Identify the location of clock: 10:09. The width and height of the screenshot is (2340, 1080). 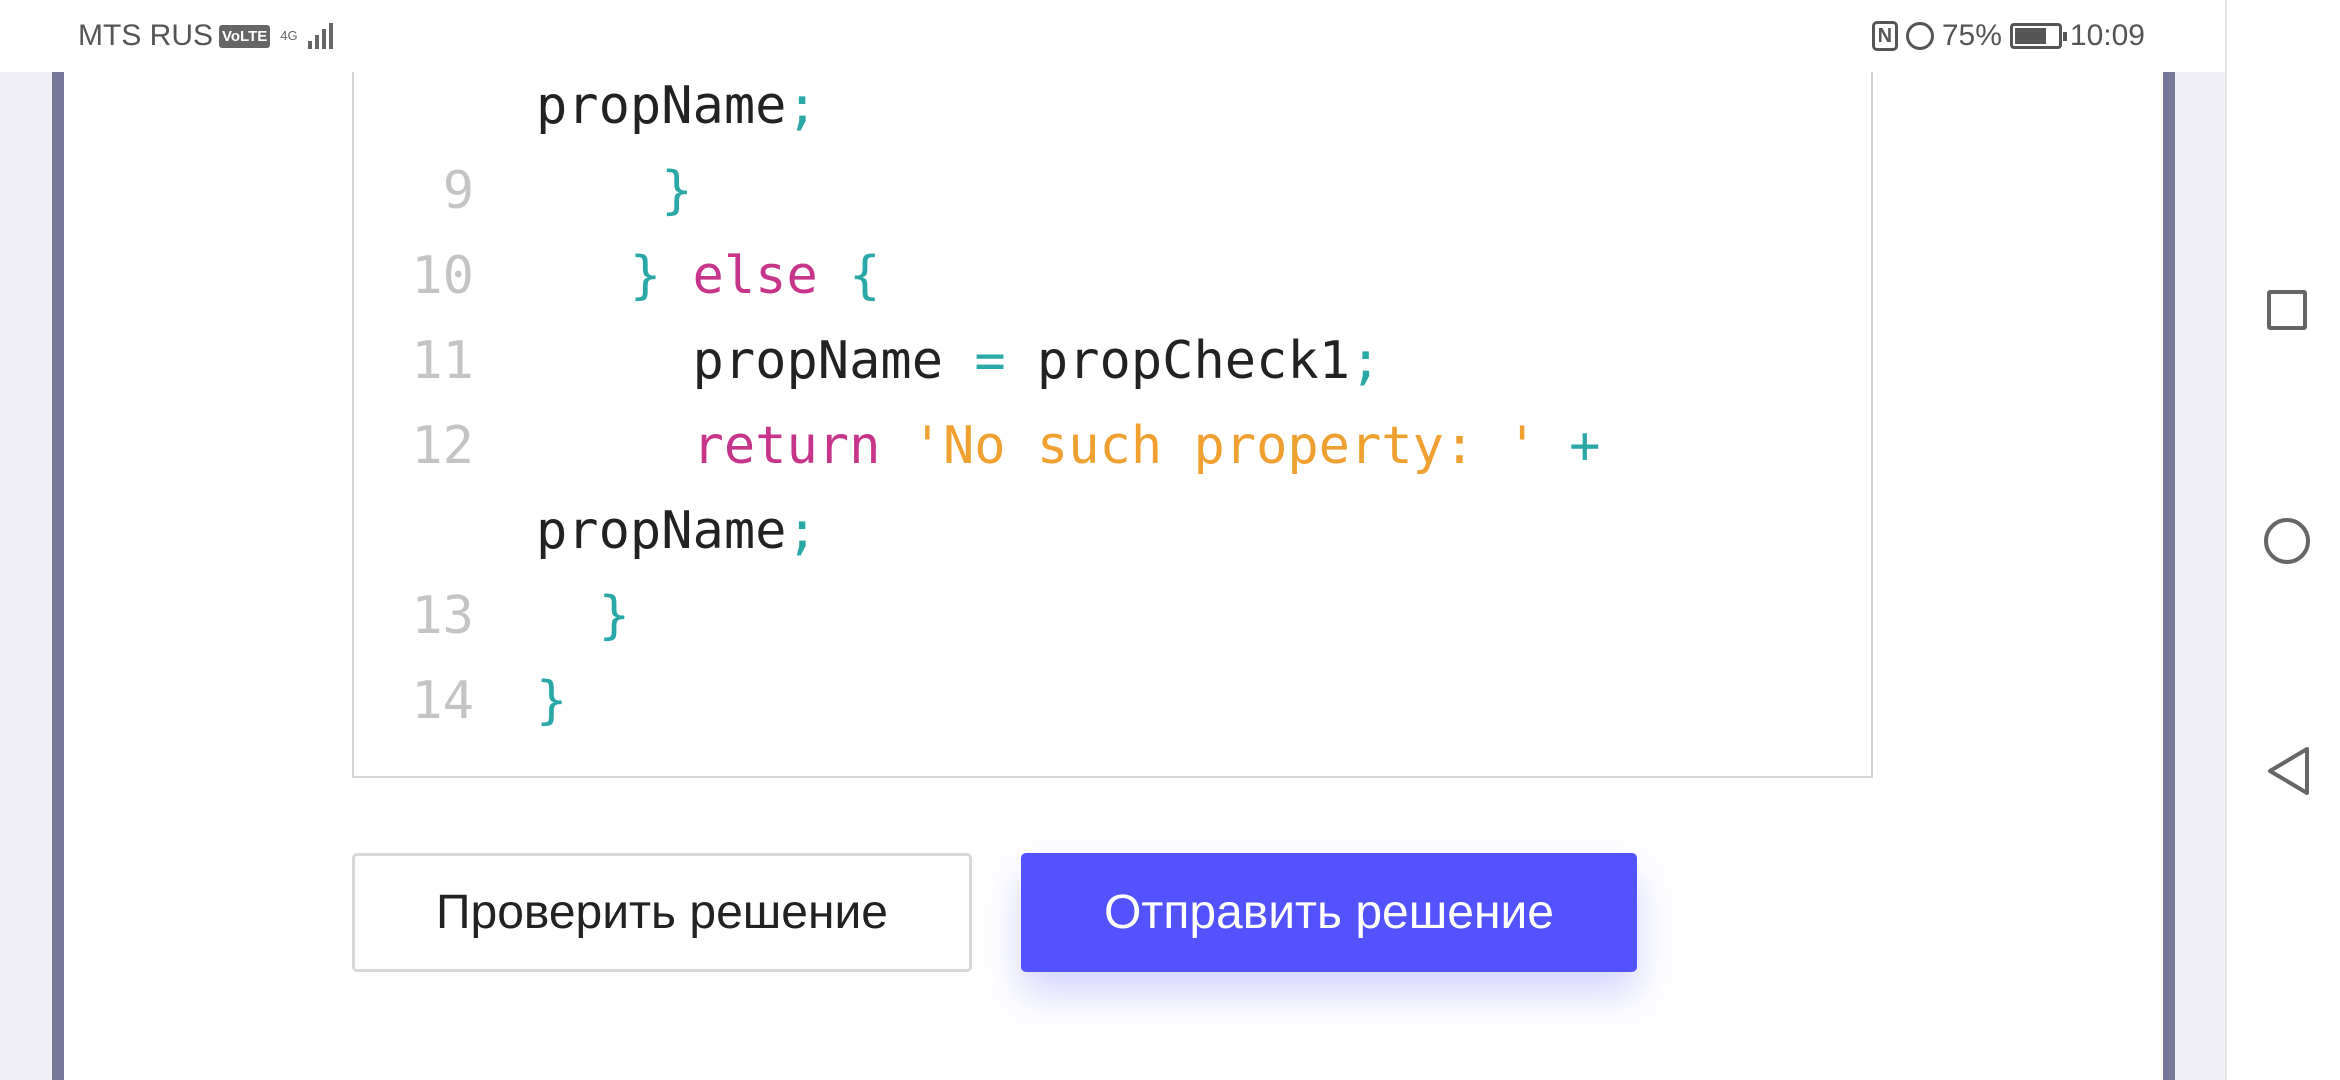
(2107, 35).